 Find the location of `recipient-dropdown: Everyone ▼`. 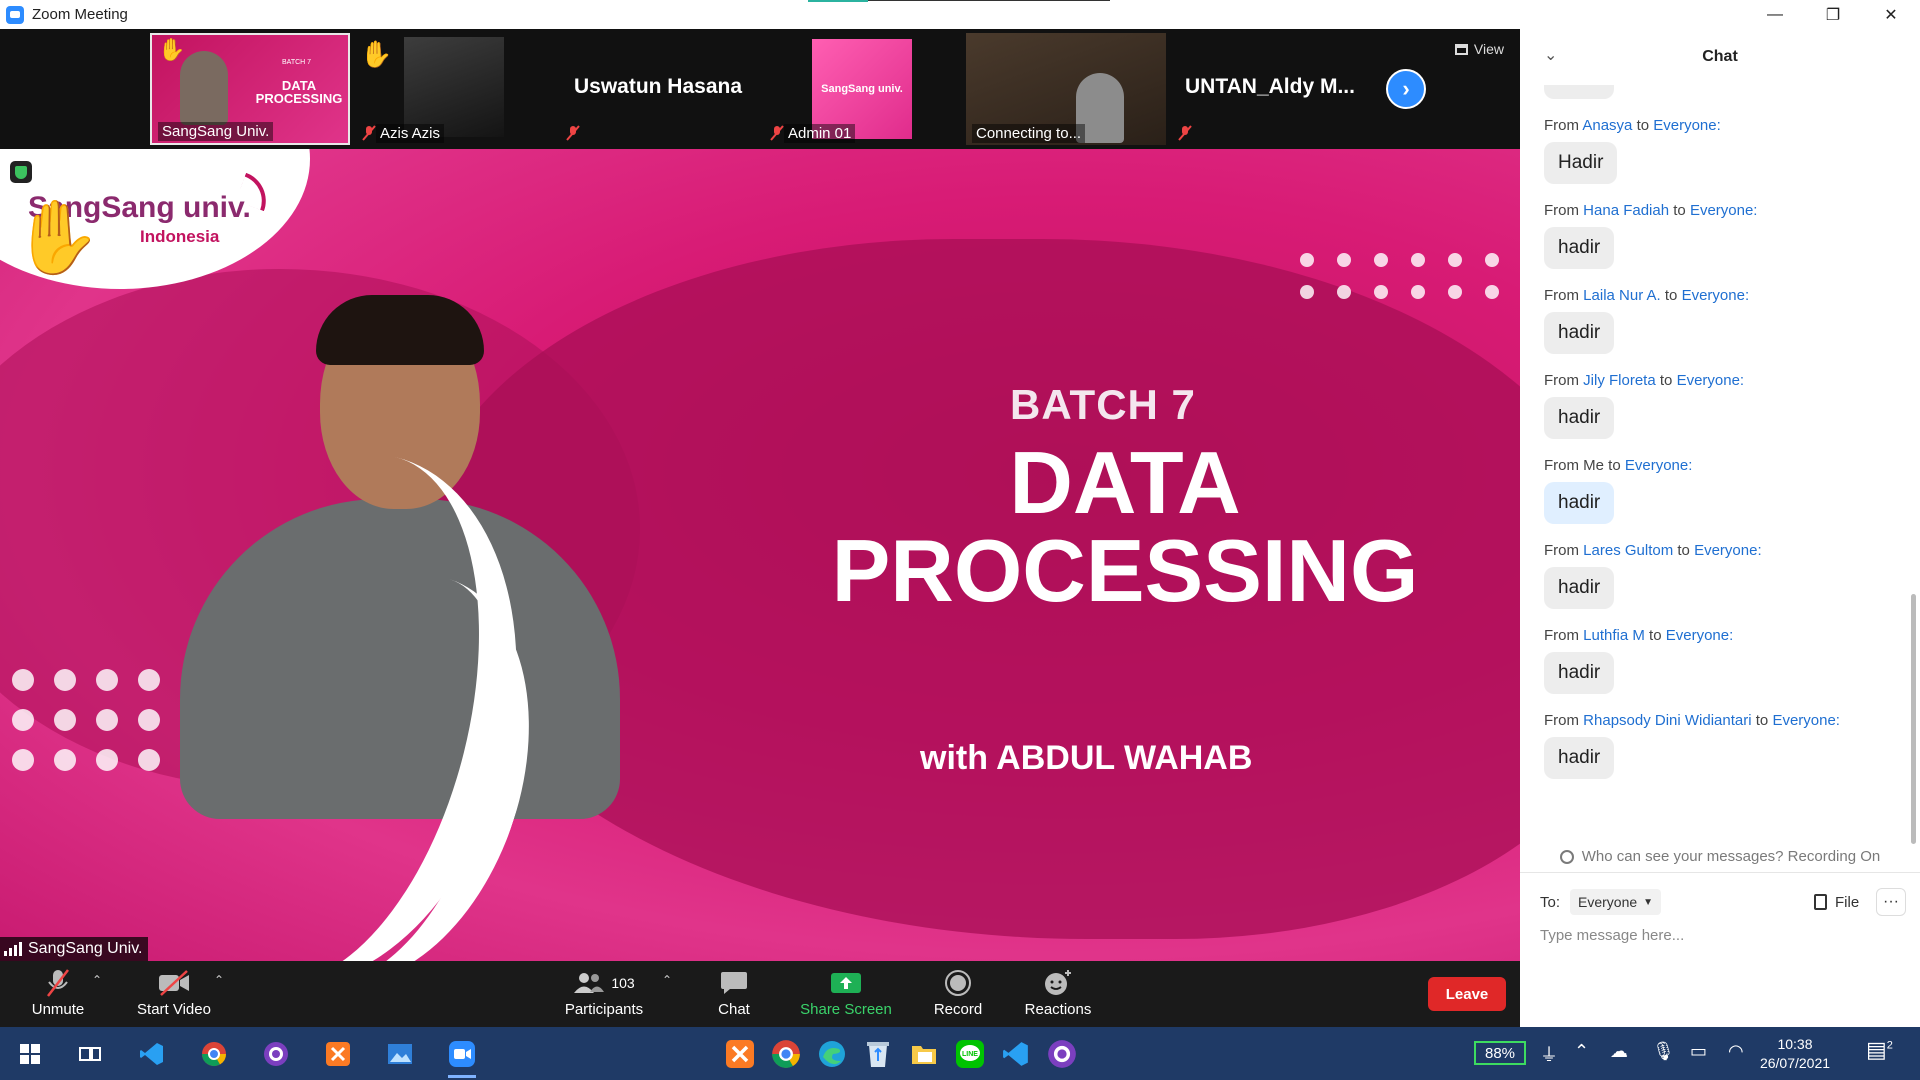

recipient-dropdown: Everyone ▼ is located at coordinates (1616, 902).